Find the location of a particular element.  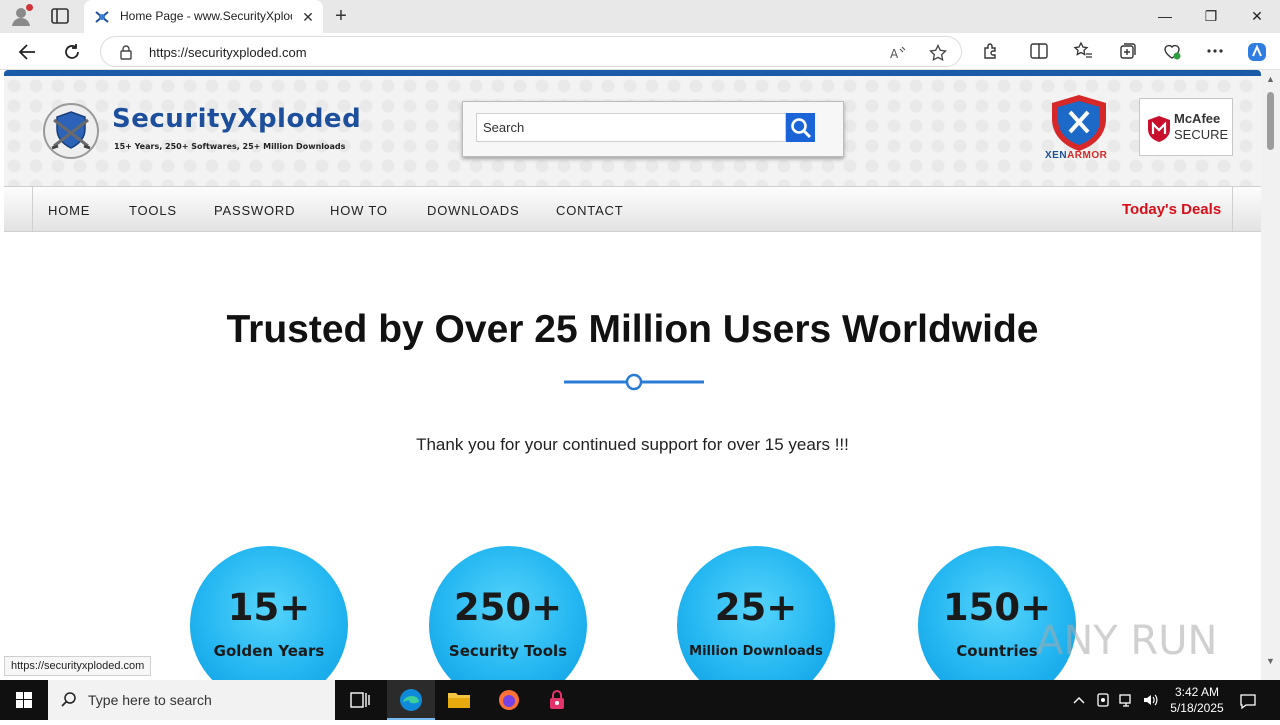

browser-tab-active: Home Page - www.SecurityXploded.com ✕ is located at coordinates (203, 16).